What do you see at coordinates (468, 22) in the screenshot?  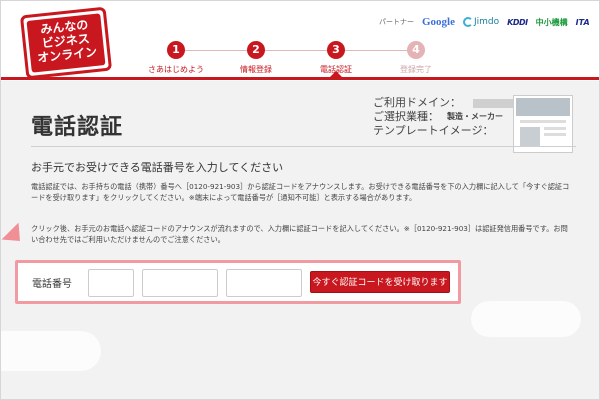 I see `jimdo-icon` at bounding box center [468, 22].